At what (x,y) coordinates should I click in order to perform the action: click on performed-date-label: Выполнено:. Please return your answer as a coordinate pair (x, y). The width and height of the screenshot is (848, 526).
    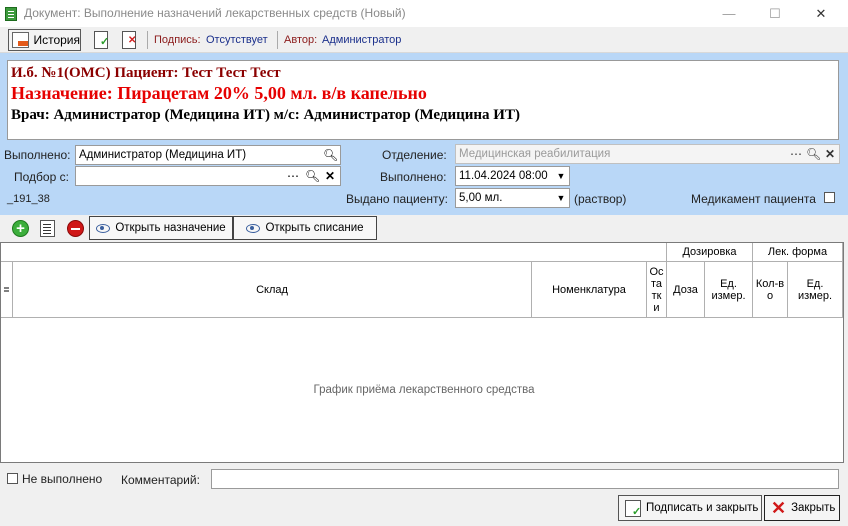
    Looking at the image, I should click on (413, 177).